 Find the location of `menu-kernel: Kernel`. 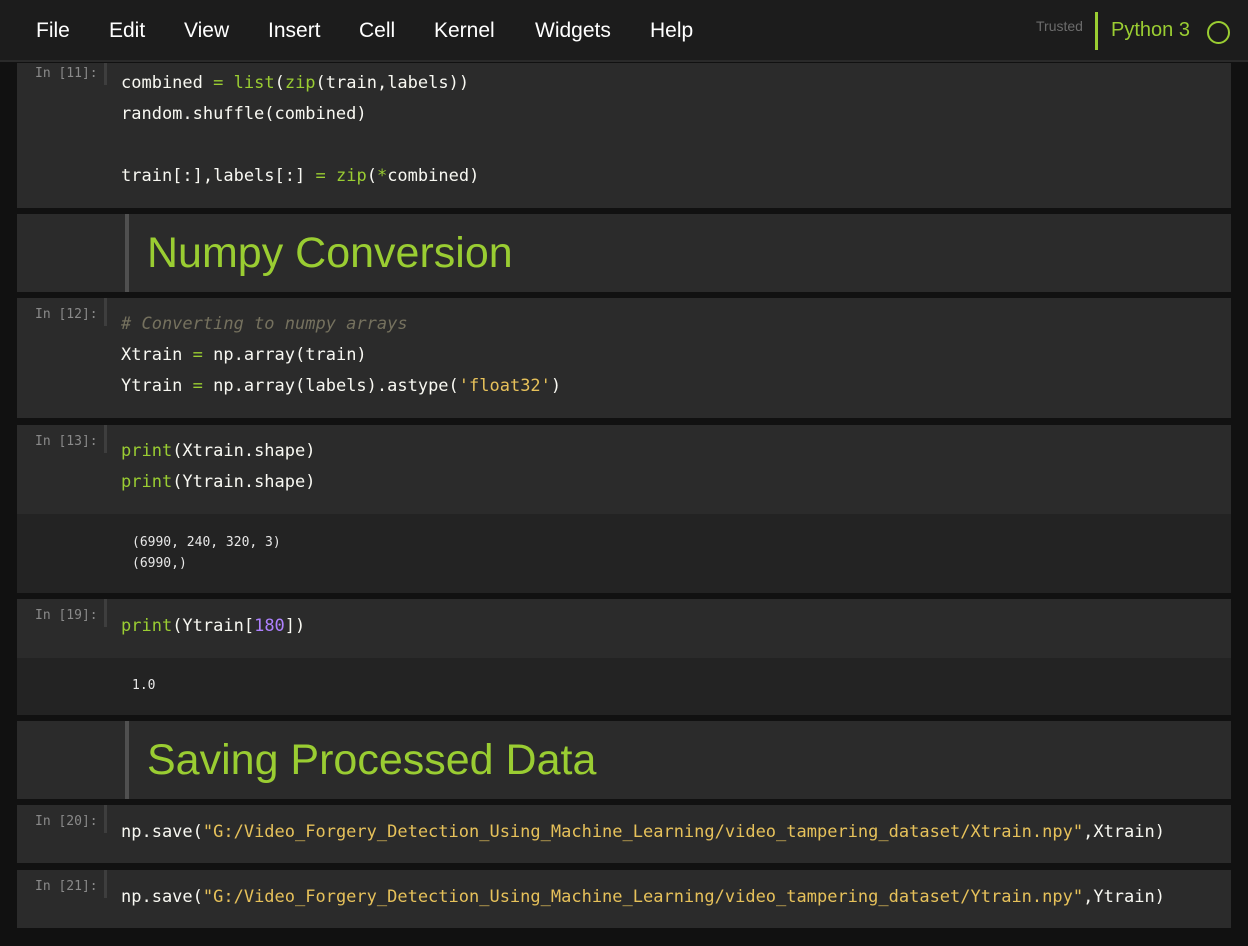

menu-kernel: Kernel is located at coordinates (464, 31).